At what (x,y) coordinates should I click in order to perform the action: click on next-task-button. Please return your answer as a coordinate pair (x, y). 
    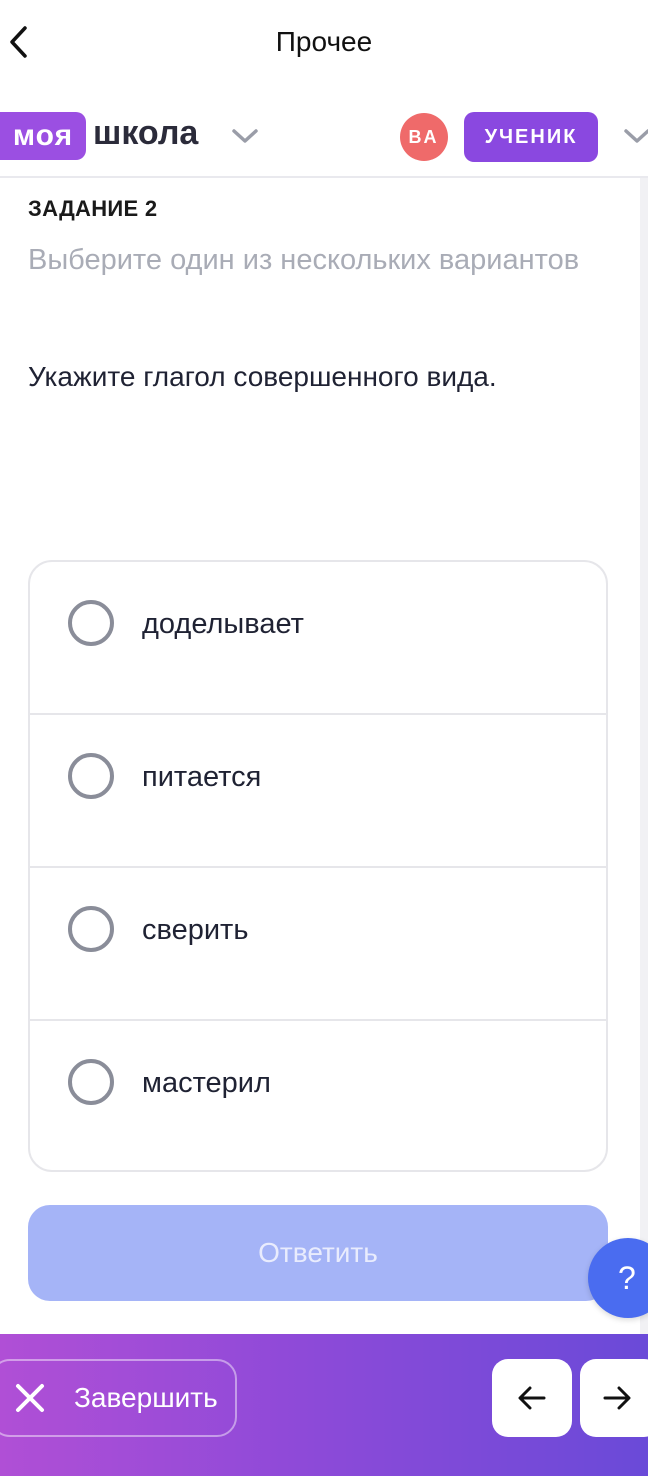
    Looking at the image, I should click on (614, 1398).